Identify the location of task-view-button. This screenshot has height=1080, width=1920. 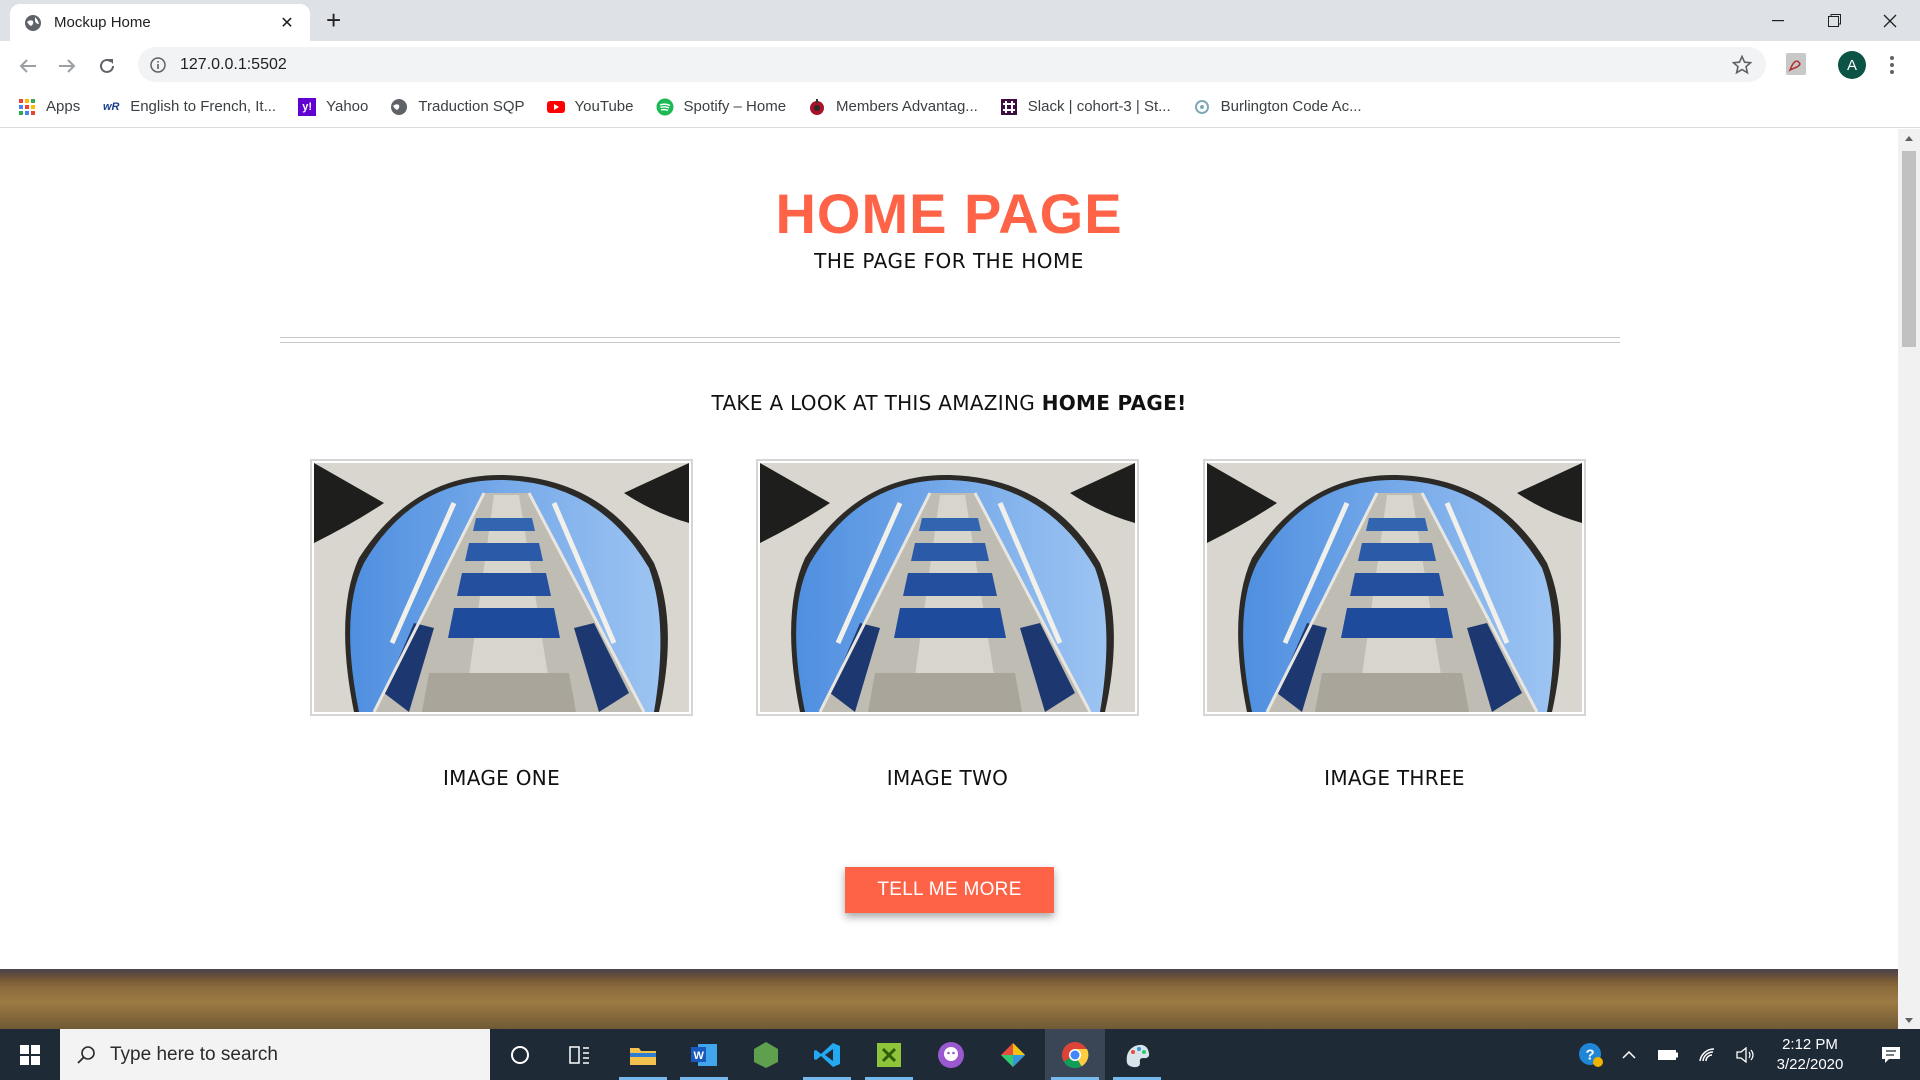
(580, 1054).